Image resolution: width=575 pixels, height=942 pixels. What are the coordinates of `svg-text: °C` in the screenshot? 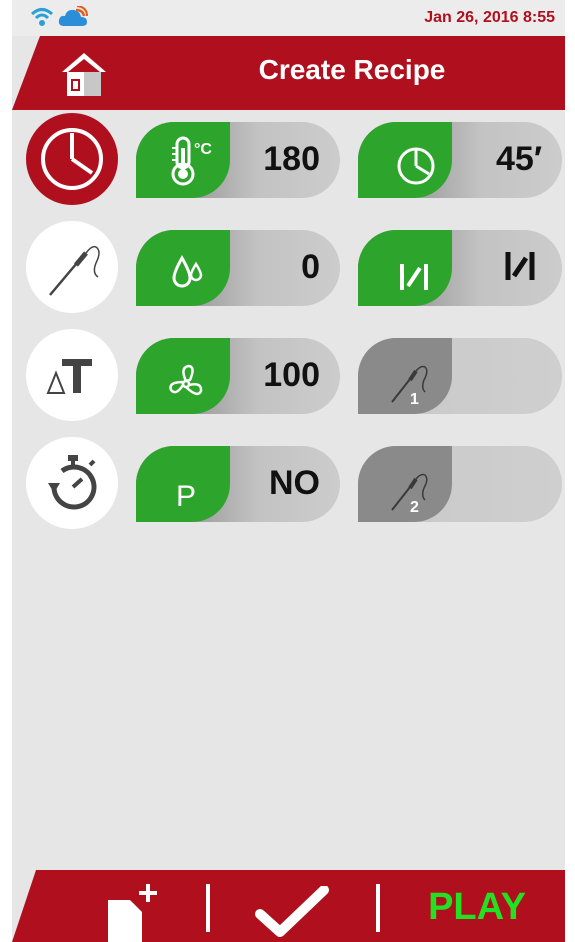 It's located at (203, 149).